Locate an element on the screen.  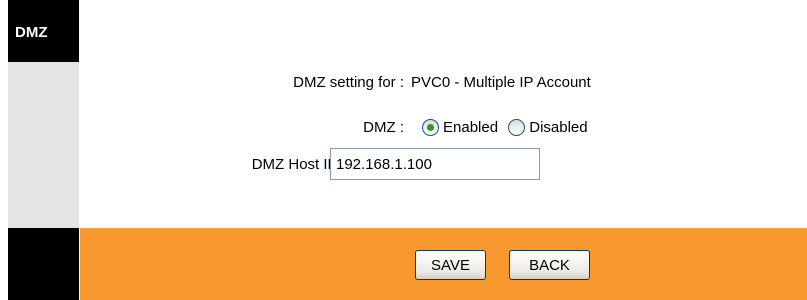
sidebar-panel is located at coordinates (43, 145).